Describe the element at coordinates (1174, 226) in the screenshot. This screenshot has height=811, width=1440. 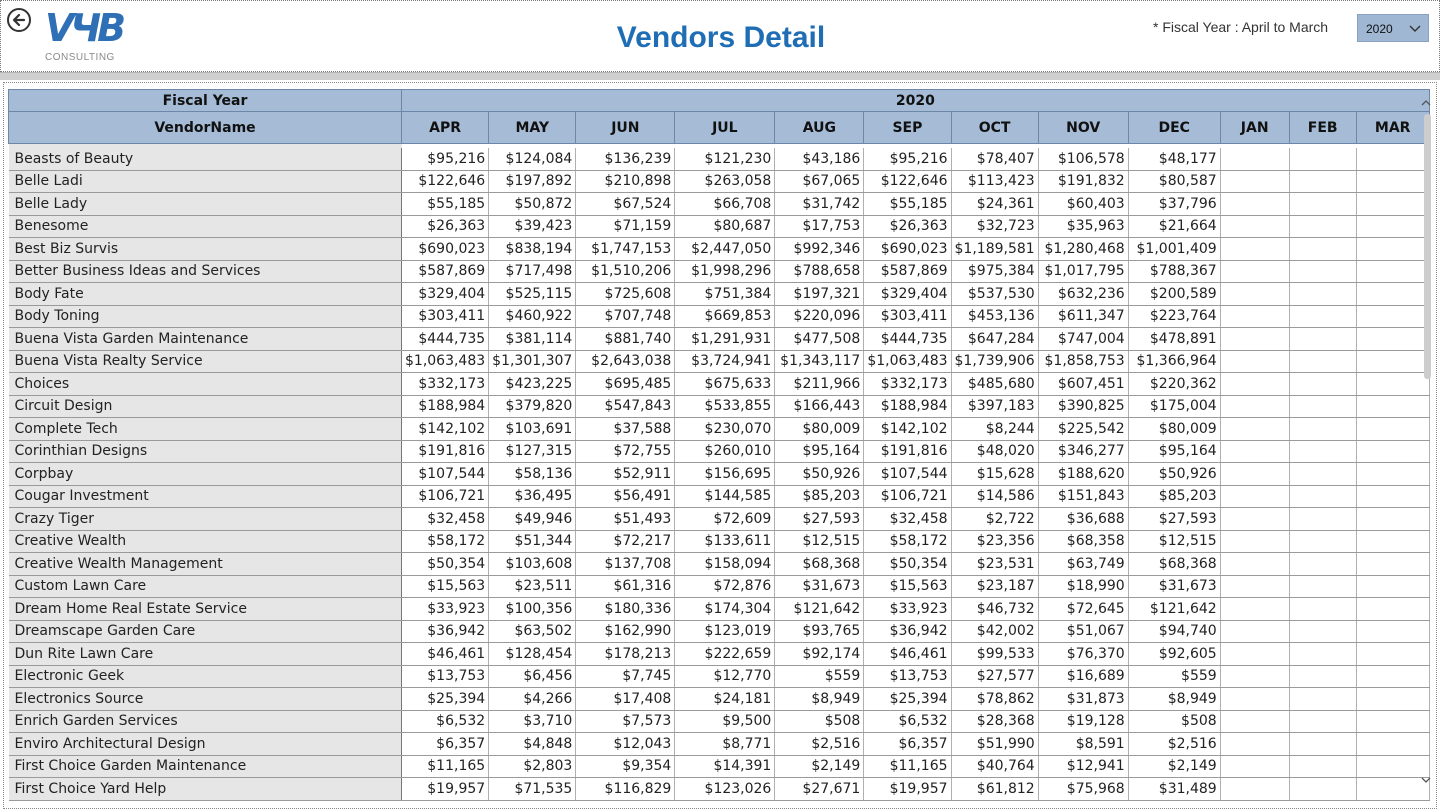
I see `amount-cell: $21,664` at that location.